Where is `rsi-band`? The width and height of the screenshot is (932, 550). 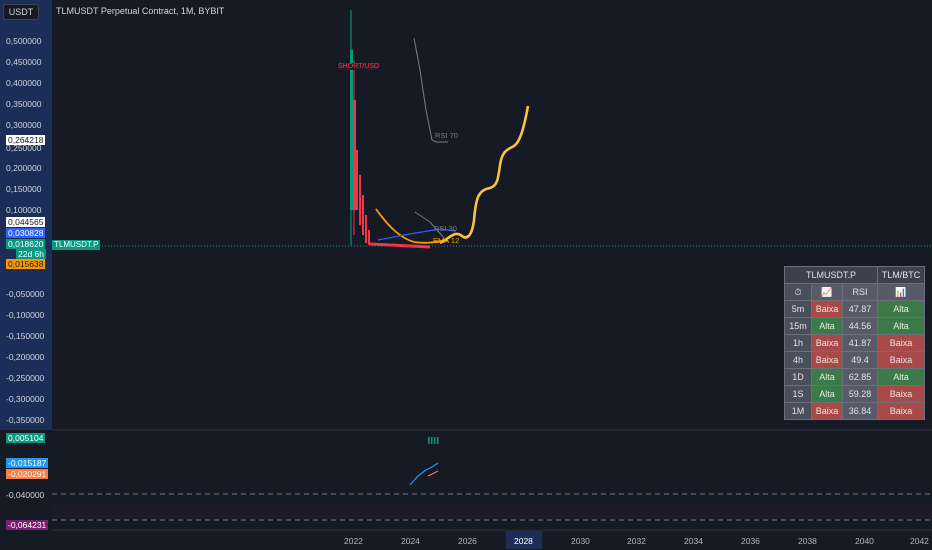 rsi-band is located at coordinates (492, 513).